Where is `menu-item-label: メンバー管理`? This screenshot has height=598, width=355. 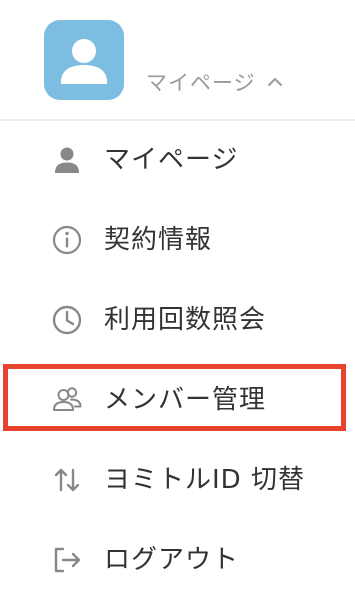 menu-item-label: メンバー管理 is located at coordinates (185, 400).